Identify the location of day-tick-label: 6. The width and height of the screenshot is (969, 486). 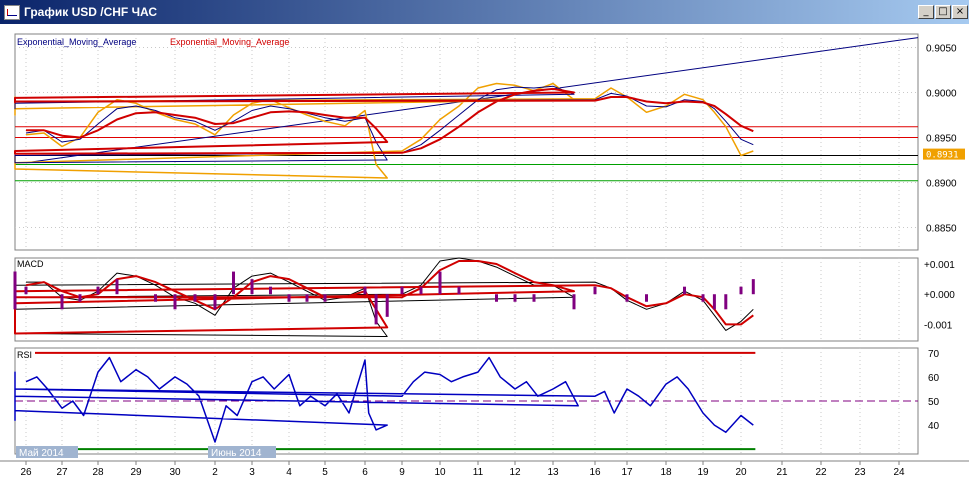
(365, 472).